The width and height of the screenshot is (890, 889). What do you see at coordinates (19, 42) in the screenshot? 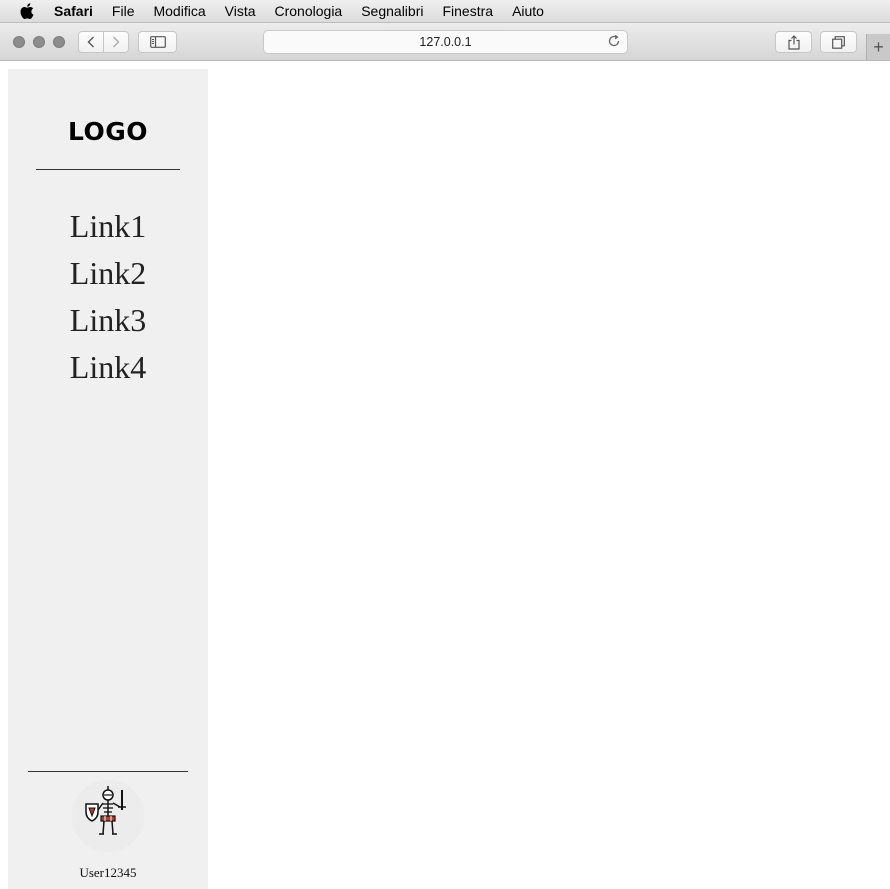
I see `close-window-button` at bounding box center [19, 42].